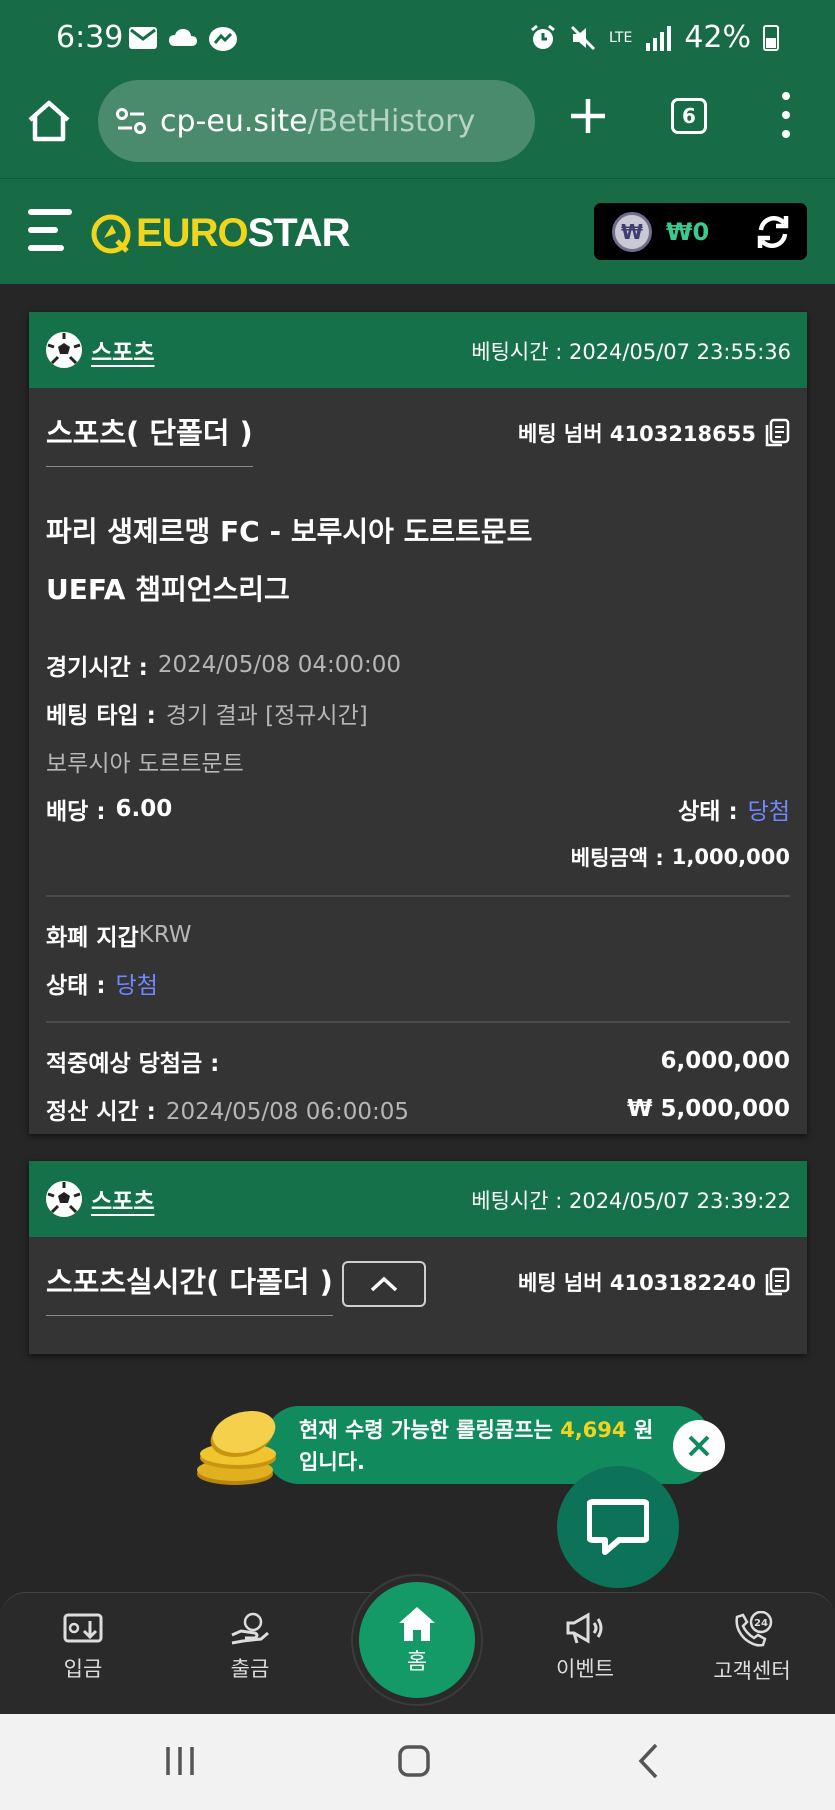 This screenshot has height=1810, width=835. I want to click on bet-kind-label: 베팅 타입 :, so click(101, 716).